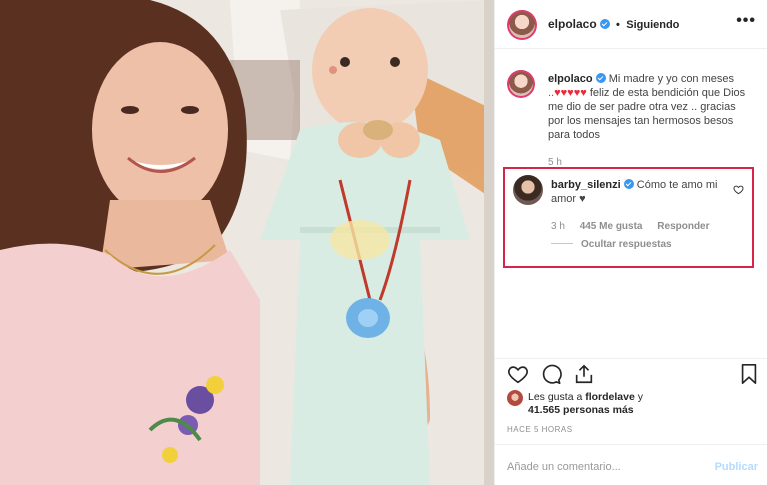 The width and height of the screenshot is (767, 485). I want to click on hide-replies-button: Ocultar respuestas, so click(611, 244).